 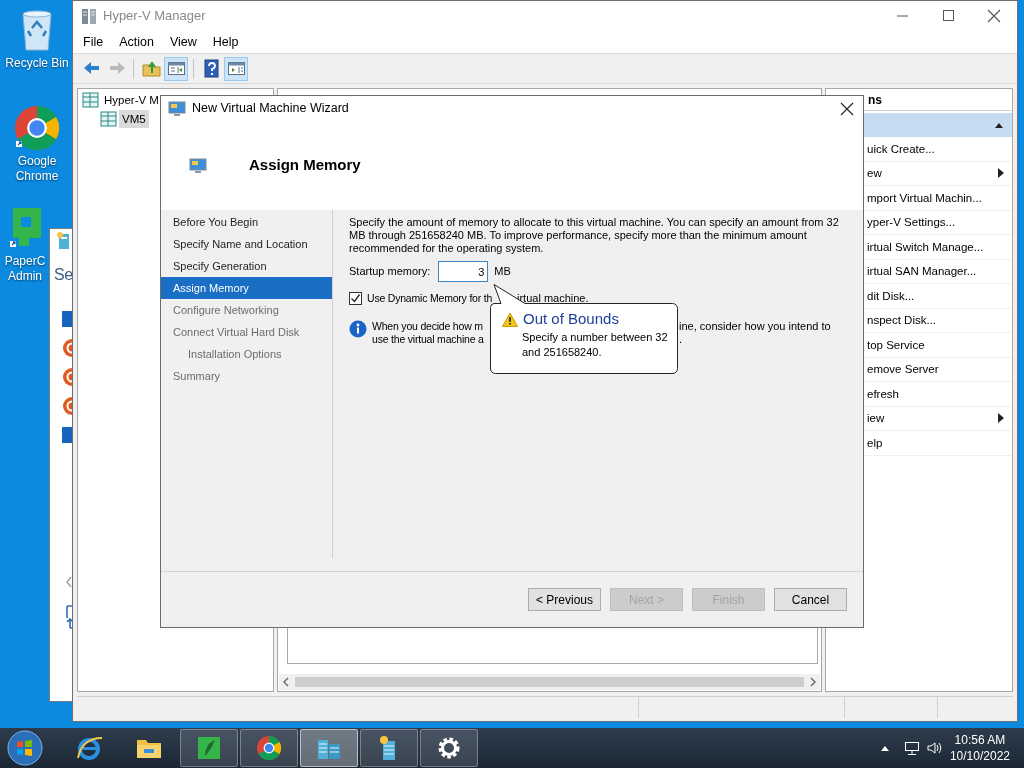 I want to click on info-text: When you decide how m, so click(x=427, y=326).